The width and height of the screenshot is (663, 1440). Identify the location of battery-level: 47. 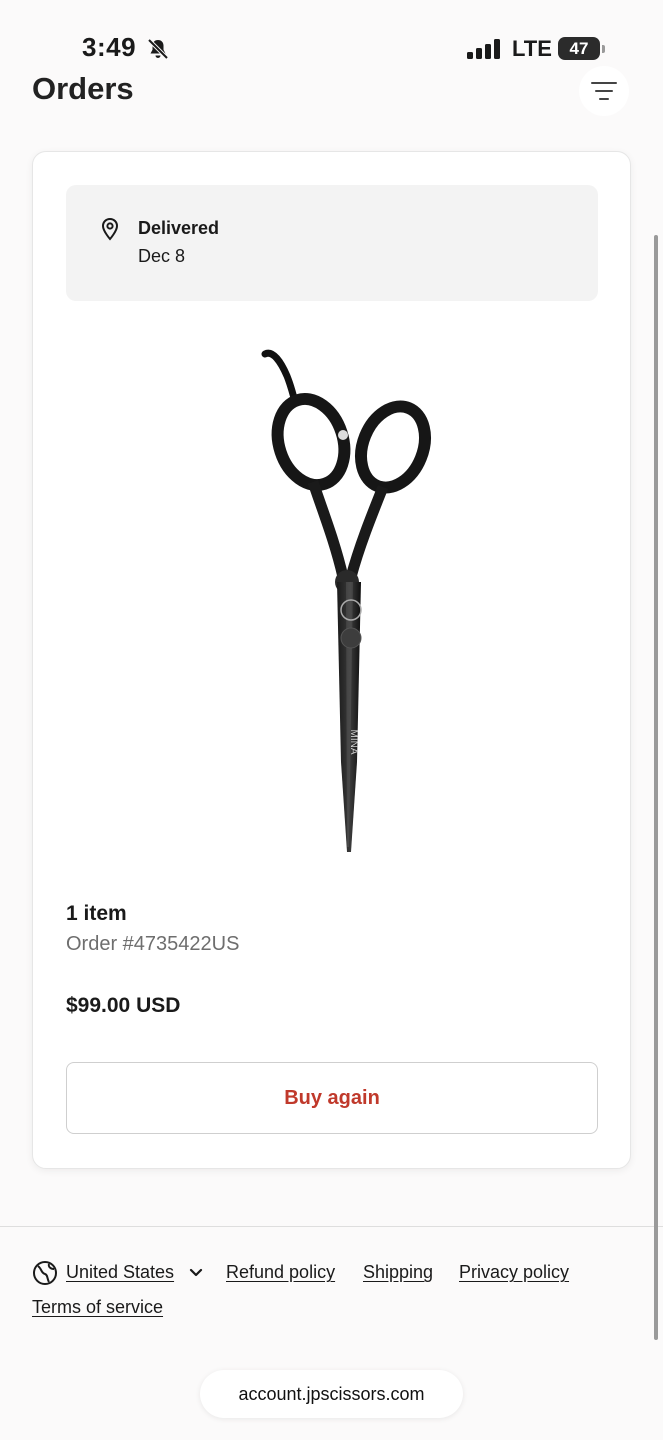
(579, 48).